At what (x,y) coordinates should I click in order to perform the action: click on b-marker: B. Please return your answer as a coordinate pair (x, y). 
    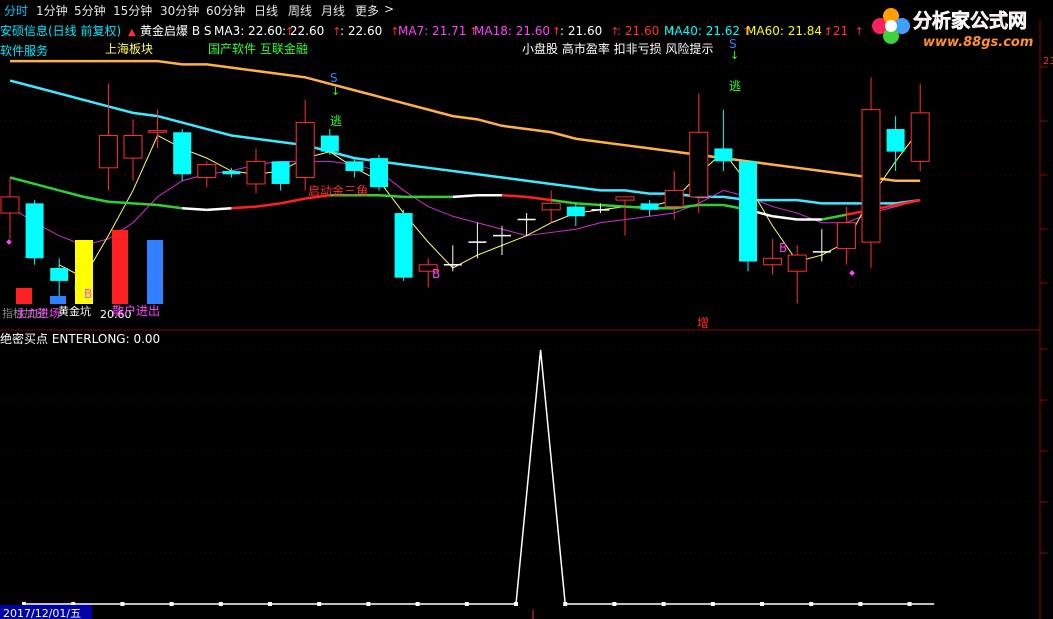
    Looking at the image, I should click on (88, 294).